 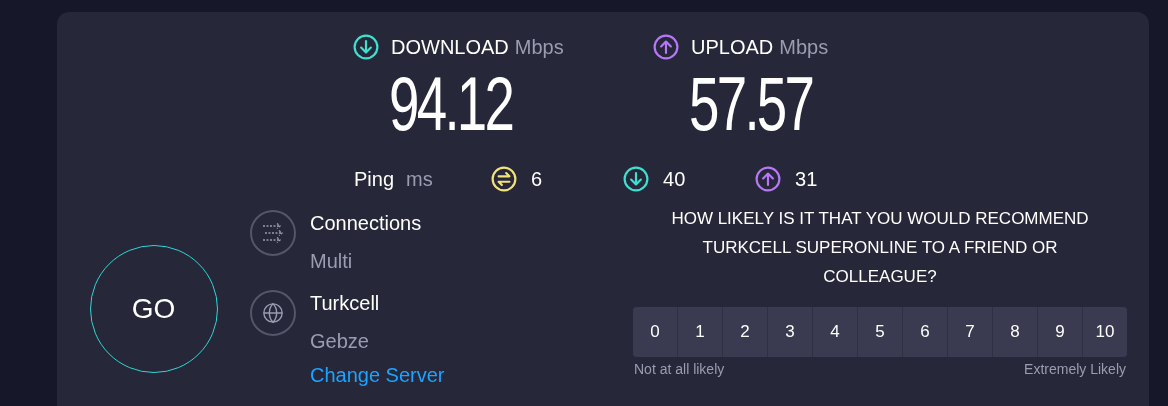 What do you see at coordinates (345, 303) in the screenshot?
I see `server-provider: Turkcell` at bounding box center [345, 303].